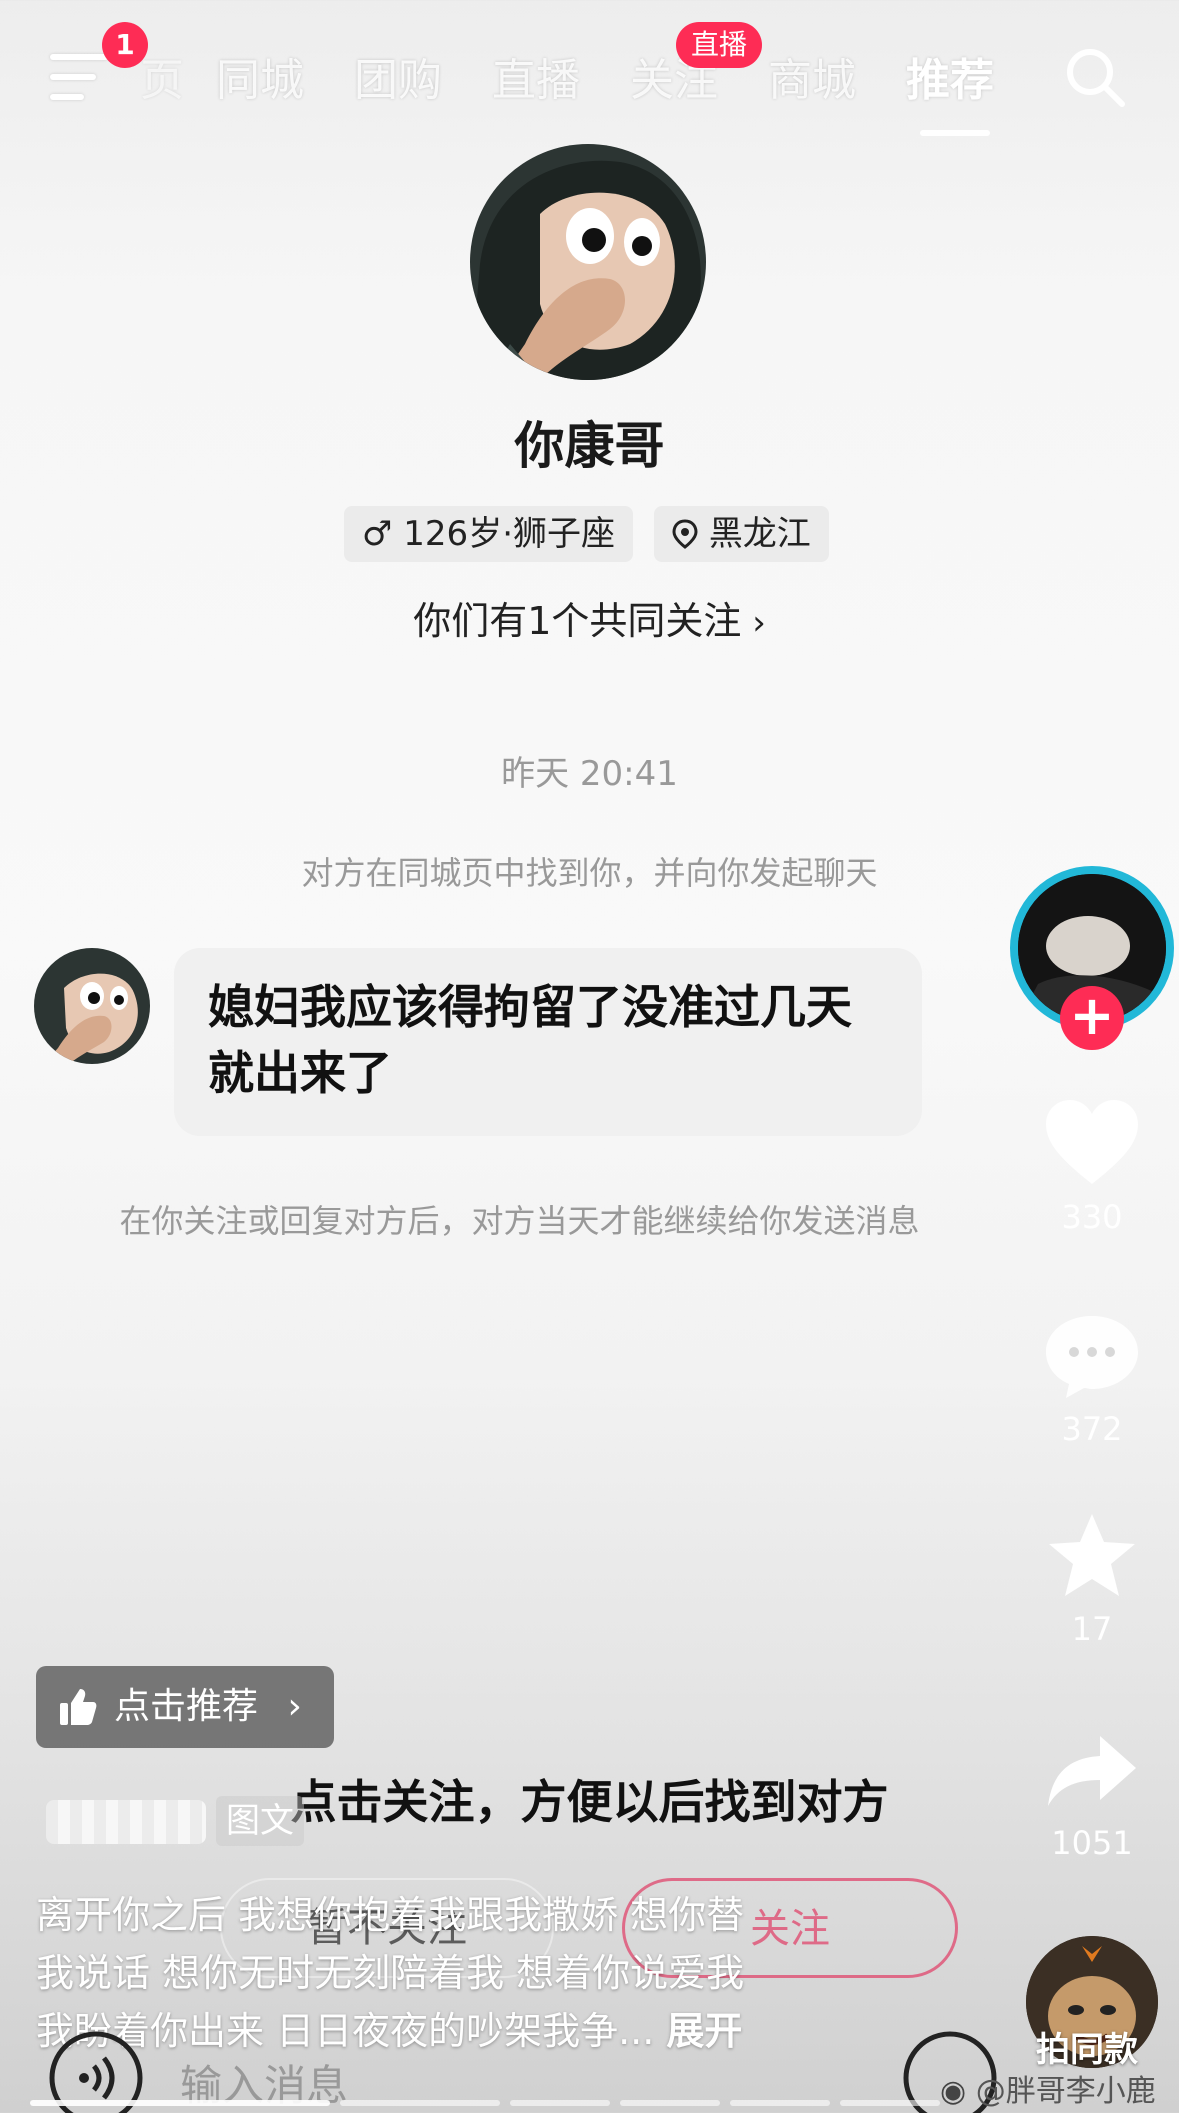 The image size is (1179, 2113). I want to click on like-button: 330, so click(1092, 1166).